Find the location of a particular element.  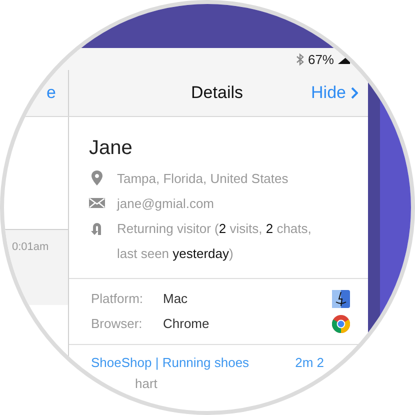

page-link: ShoeShop | Running shoes is located at coordinates (170, 362).